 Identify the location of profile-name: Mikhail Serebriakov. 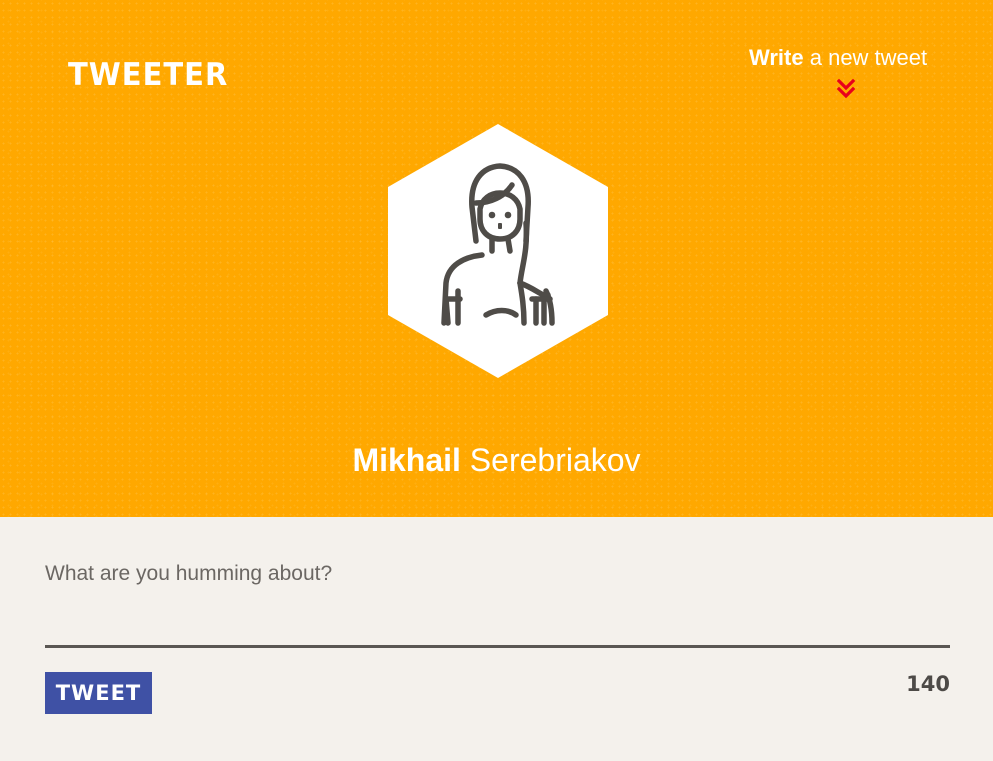
(496, 460).